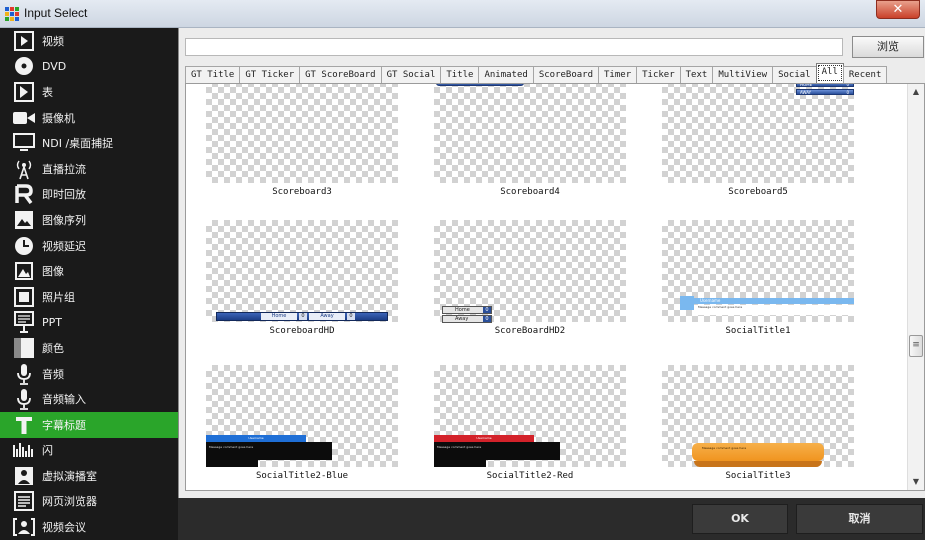  I want to click on window-title: Input Select, so click(56, 13).